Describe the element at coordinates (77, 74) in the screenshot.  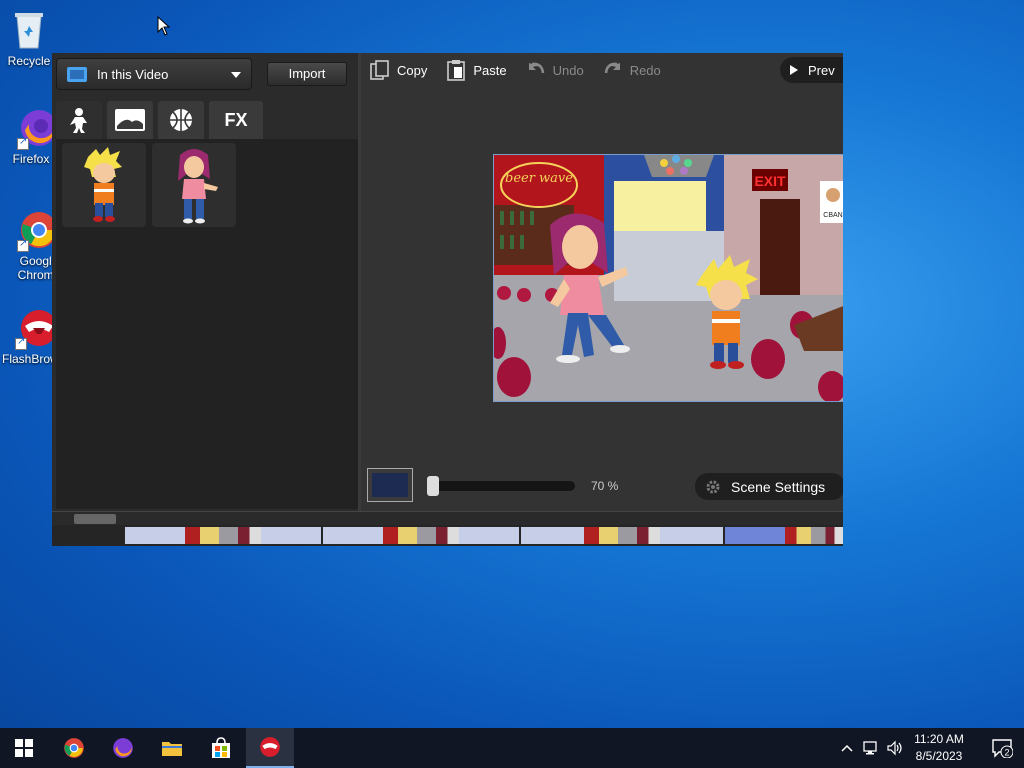
I see `film-icon` at that location.